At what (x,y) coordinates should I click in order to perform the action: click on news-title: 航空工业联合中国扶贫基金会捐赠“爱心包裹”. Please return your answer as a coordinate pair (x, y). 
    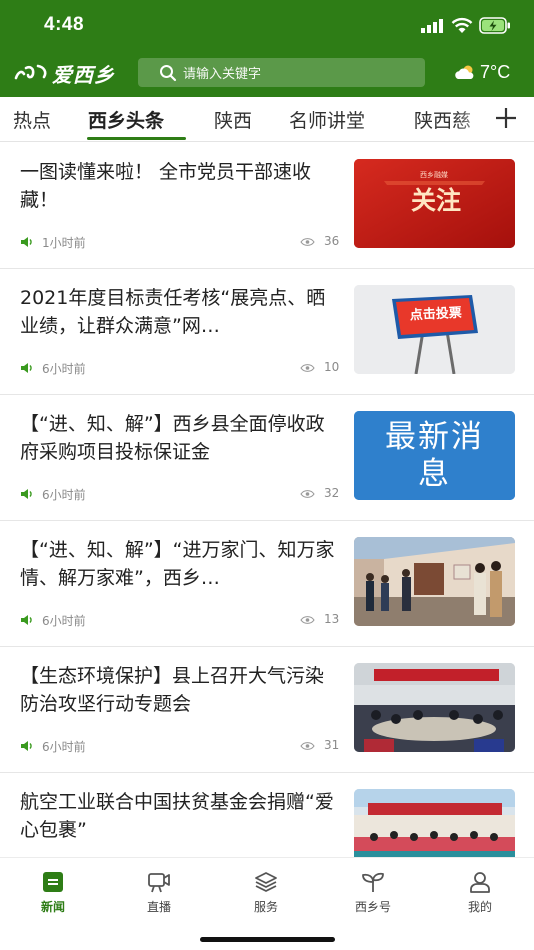
    Looking at the image, I should click on (177, 816).